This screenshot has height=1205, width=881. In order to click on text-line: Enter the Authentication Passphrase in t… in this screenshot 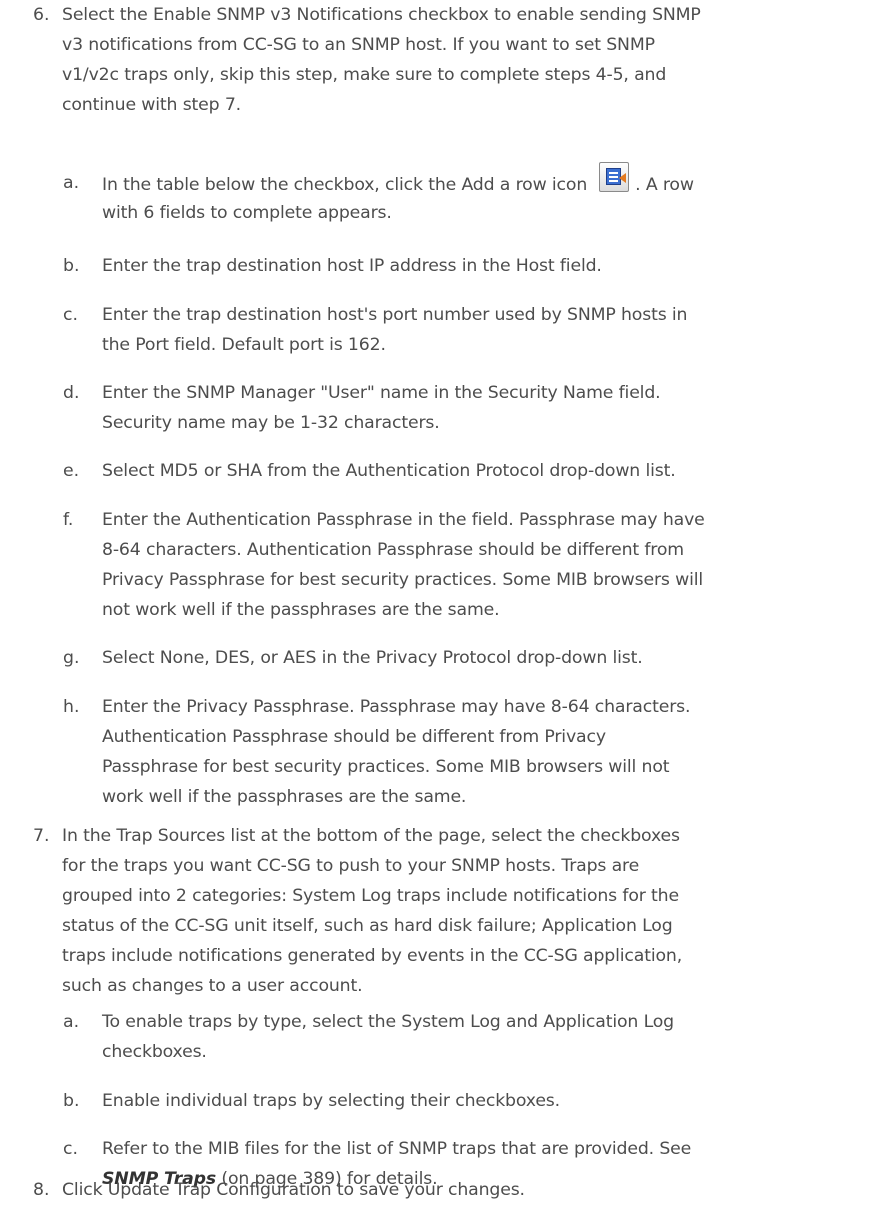, I will do `click(403, 520)`.